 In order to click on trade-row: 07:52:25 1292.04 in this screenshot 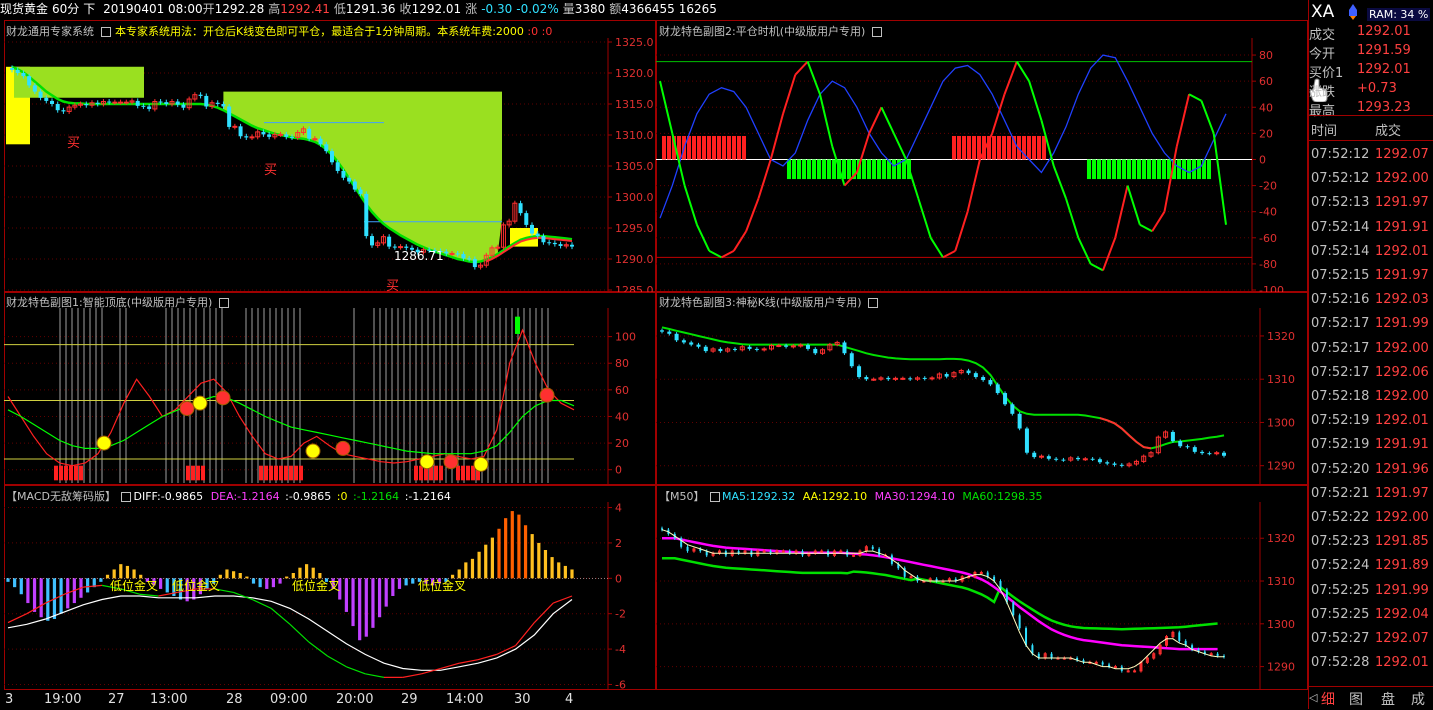, I will do `click(1371, 619)`.